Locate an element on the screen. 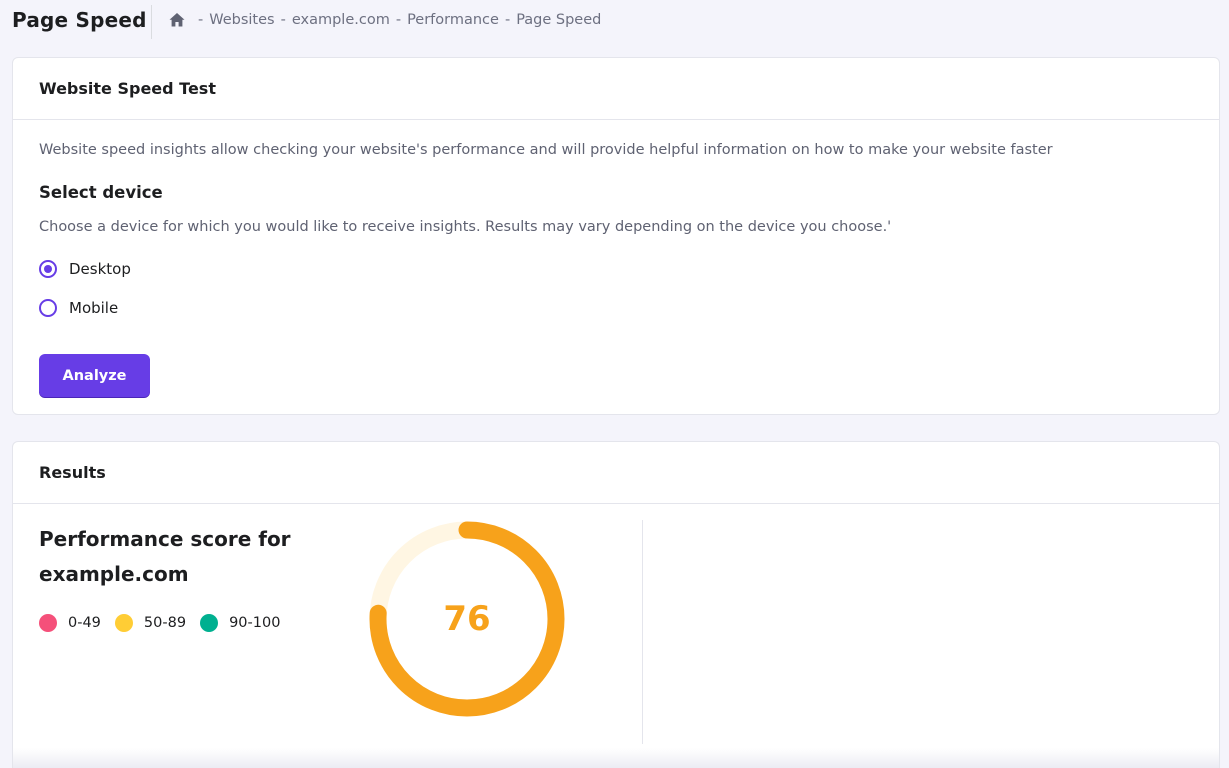 The width and height of the screenshot is (1229, 768). desktop-radio is located at coordinates (48, 269).